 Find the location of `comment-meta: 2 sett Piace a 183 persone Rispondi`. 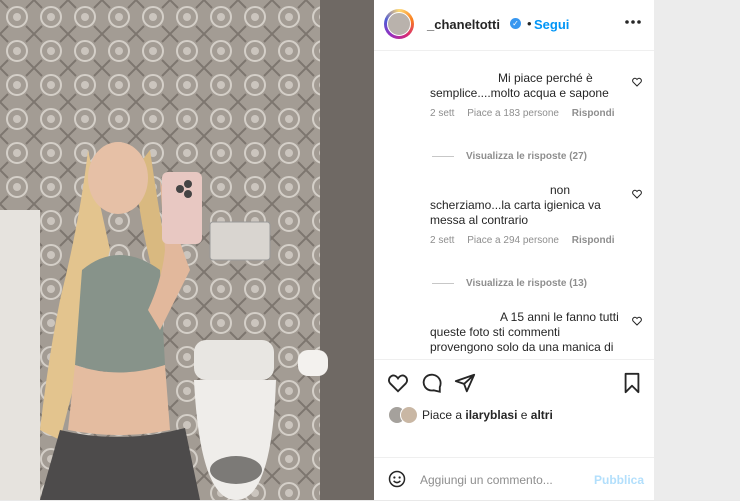

comment-meta: 2 sett Piace a 183 persone Rispondi is located at coordinates (527, 113).